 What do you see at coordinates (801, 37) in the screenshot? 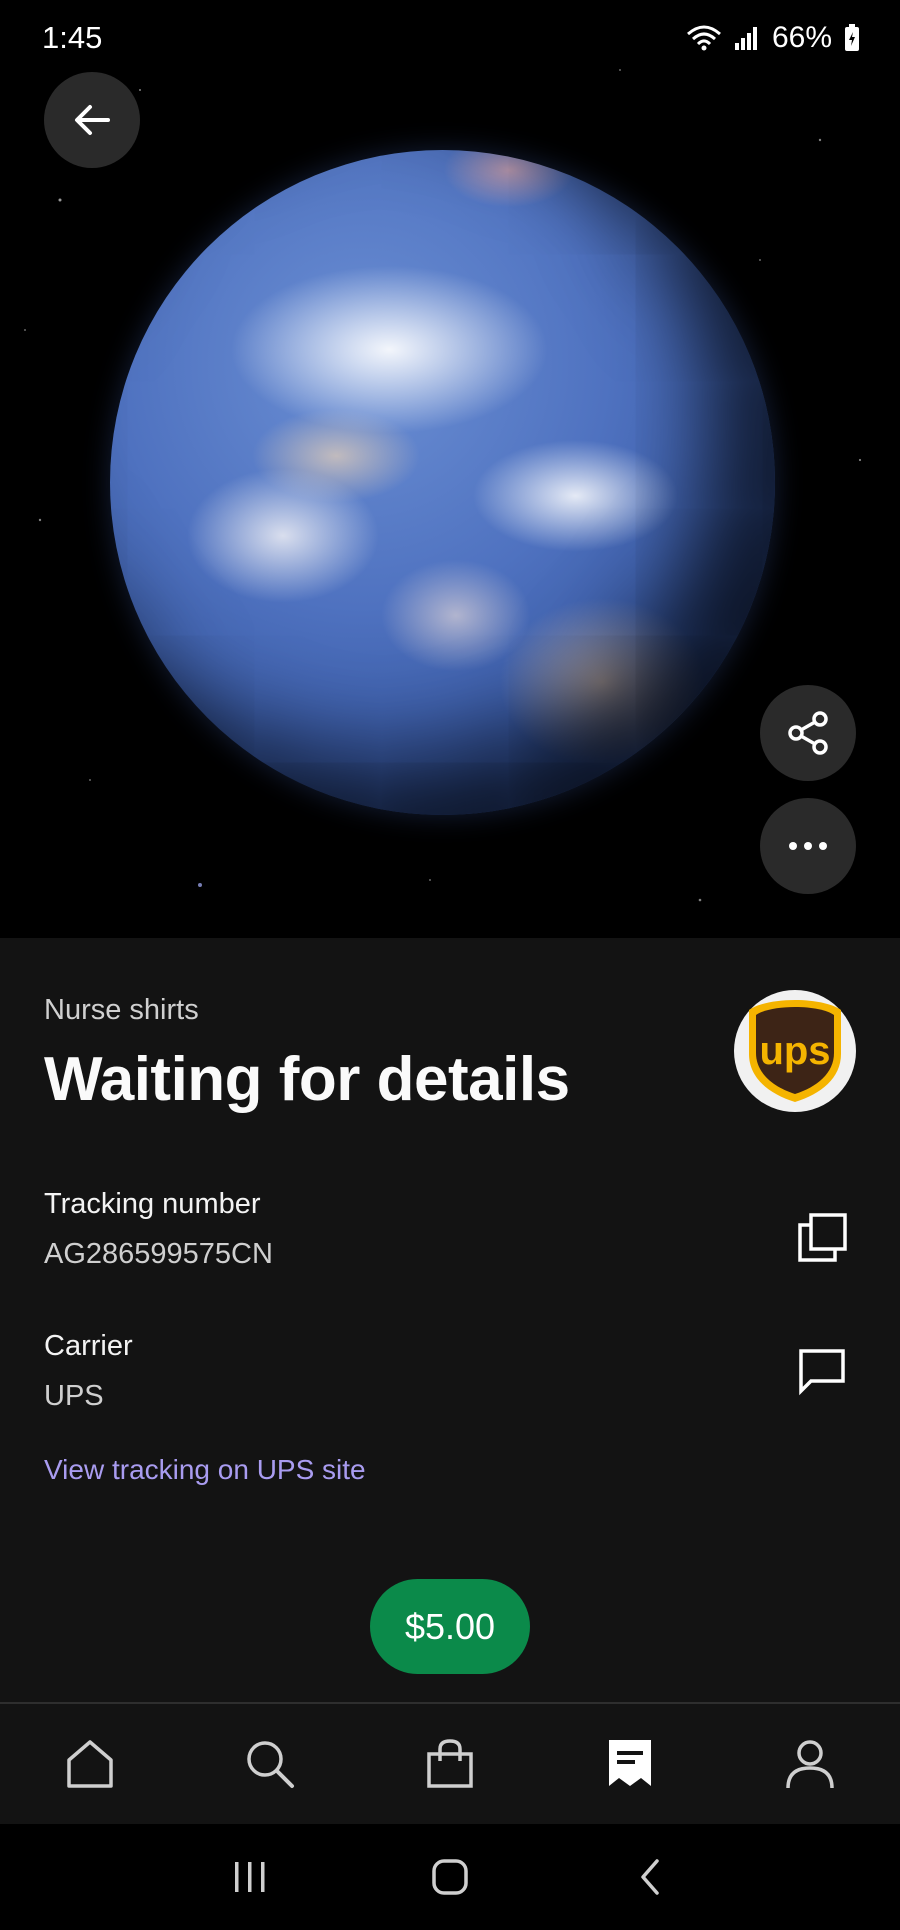
I see `battery-percent: 66%` at bounding box center [801, 37].